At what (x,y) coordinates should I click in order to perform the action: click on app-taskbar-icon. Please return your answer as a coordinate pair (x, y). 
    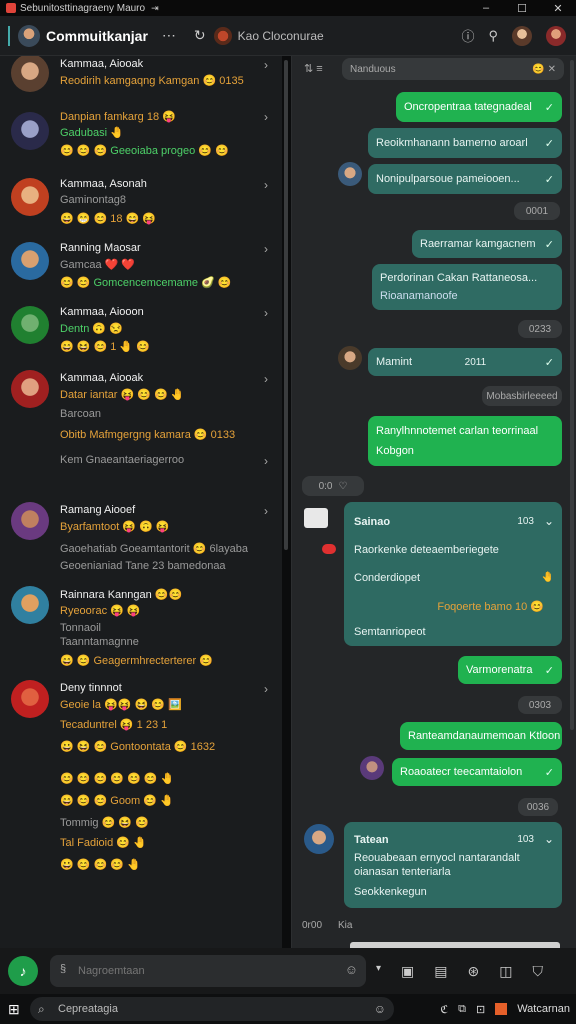
    Looking at the image, I should click on (501, 1009).